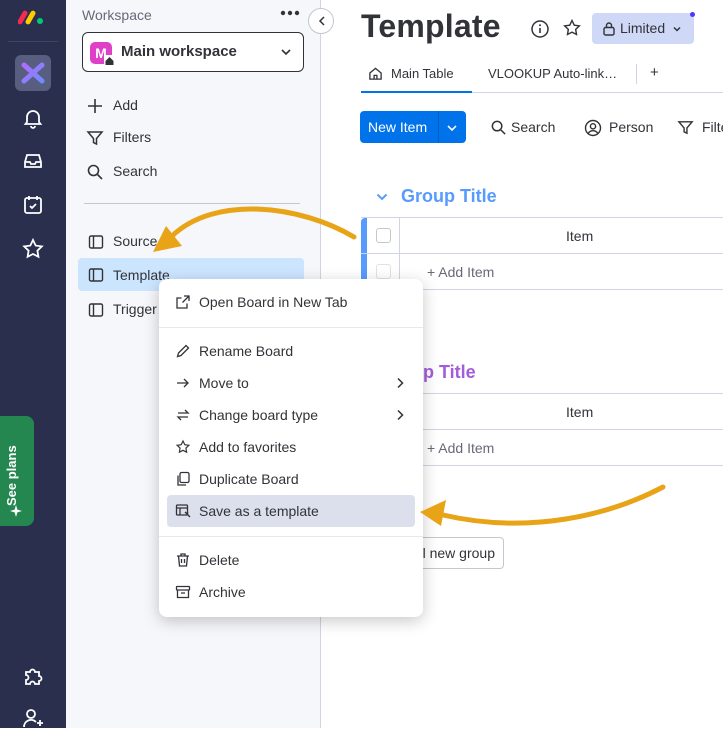 The height and width of the screenshot is (730, 723). I want to click on filter-button: Filte, so click(700, 128).